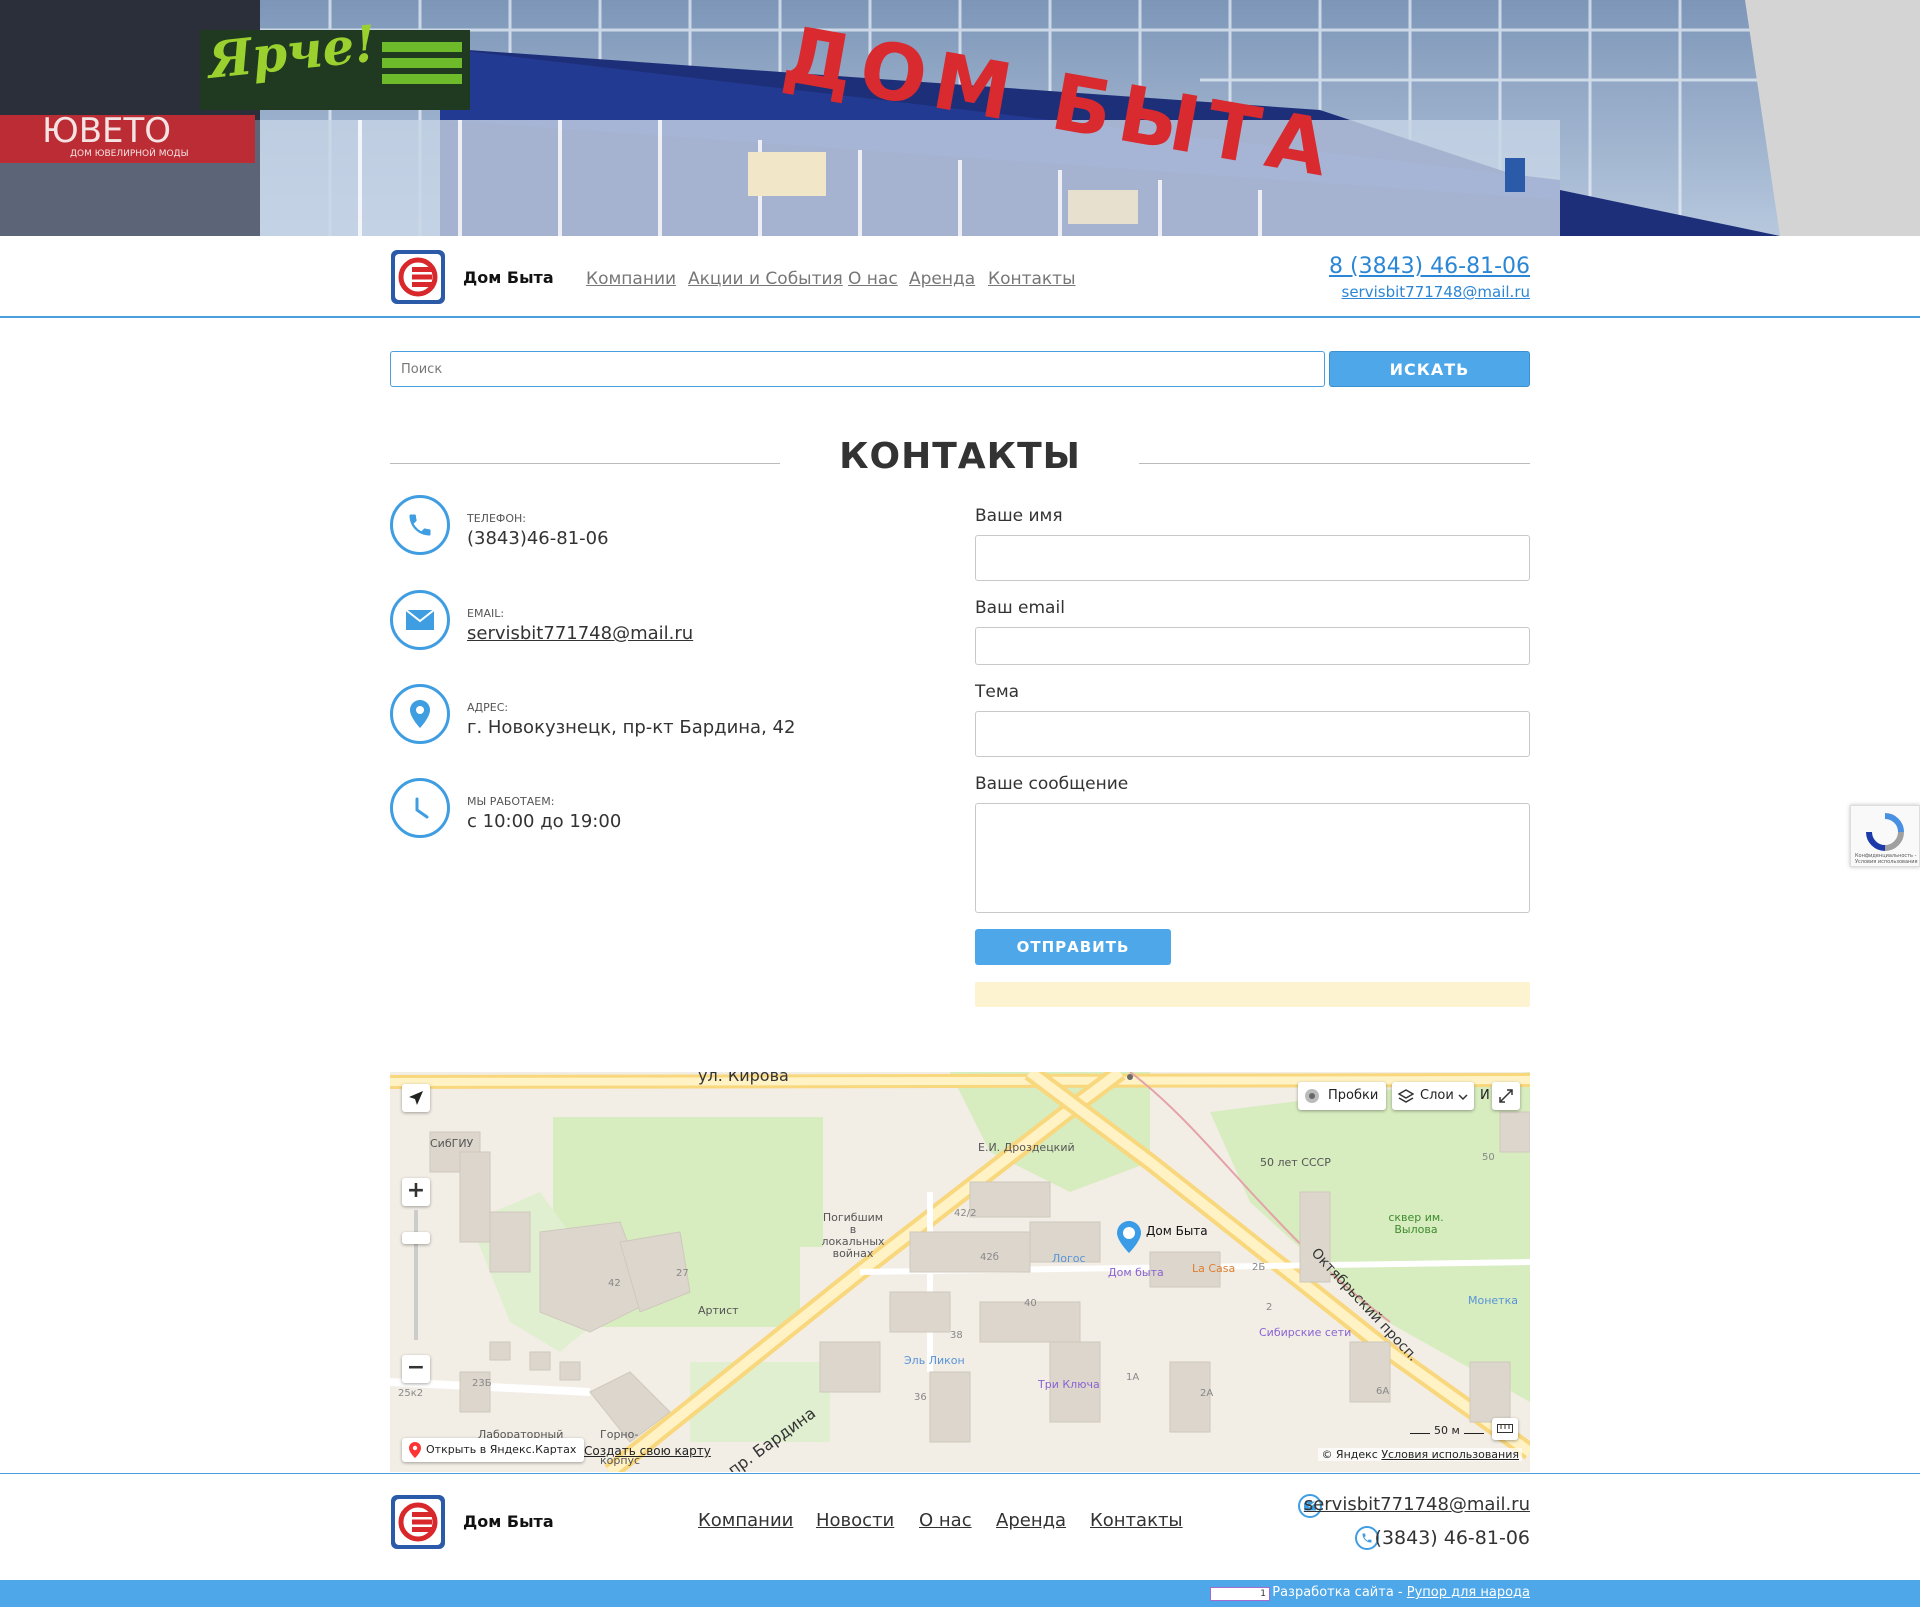 This screenshot has height=1607, width=1920. Describe the element at coordinates (1252, 994) in the screenshot. I see `form-status-bar` at that location.